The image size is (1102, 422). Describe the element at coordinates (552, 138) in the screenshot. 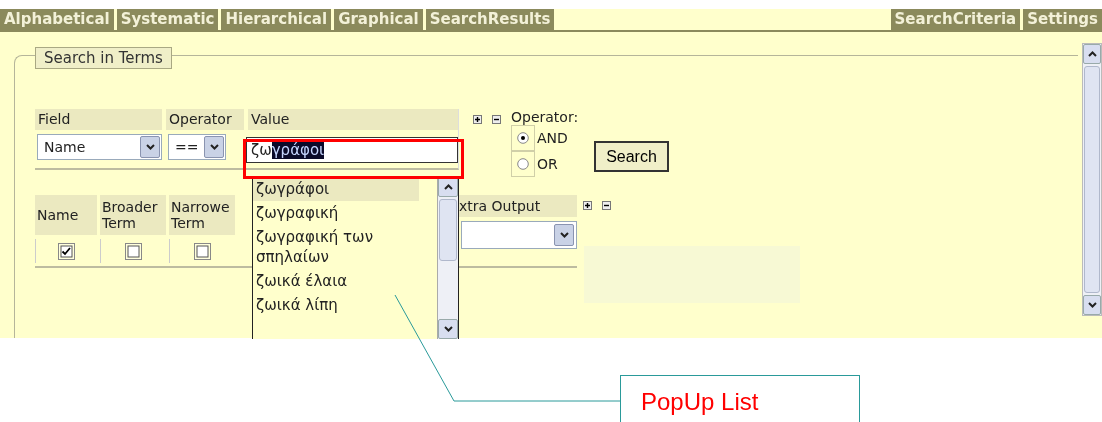

I see `radio-label: AND` at that location.